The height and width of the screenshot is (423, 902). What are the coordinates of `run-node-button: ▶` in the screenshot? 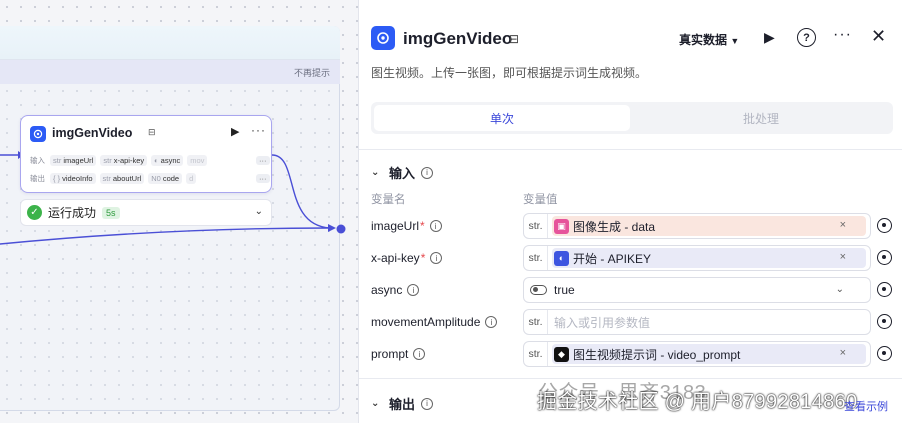 It's located at (769, 37).